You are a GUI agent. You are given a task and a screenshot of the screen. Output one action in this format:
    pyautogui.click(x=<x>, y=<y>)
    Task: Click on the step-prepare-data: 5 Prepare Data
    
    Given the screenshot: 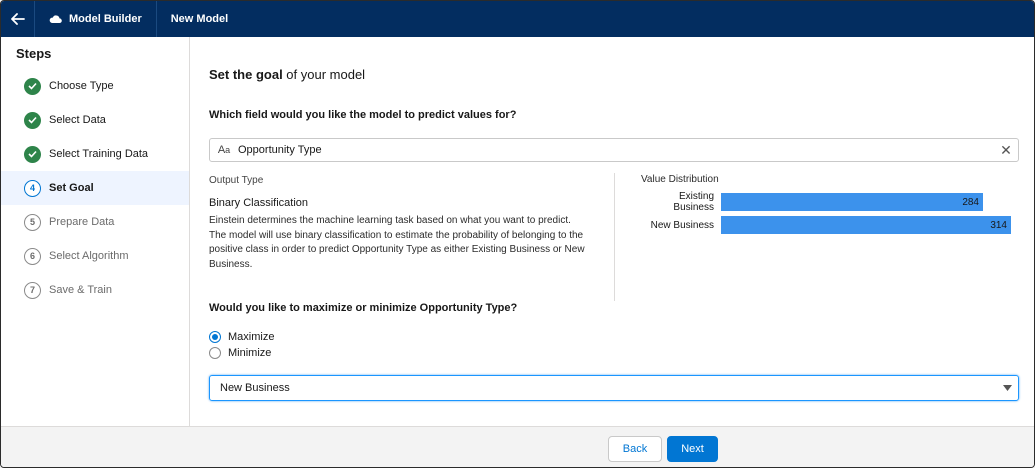 What is the action you would take?
    pyautogui.click(x=95, y=222)
    